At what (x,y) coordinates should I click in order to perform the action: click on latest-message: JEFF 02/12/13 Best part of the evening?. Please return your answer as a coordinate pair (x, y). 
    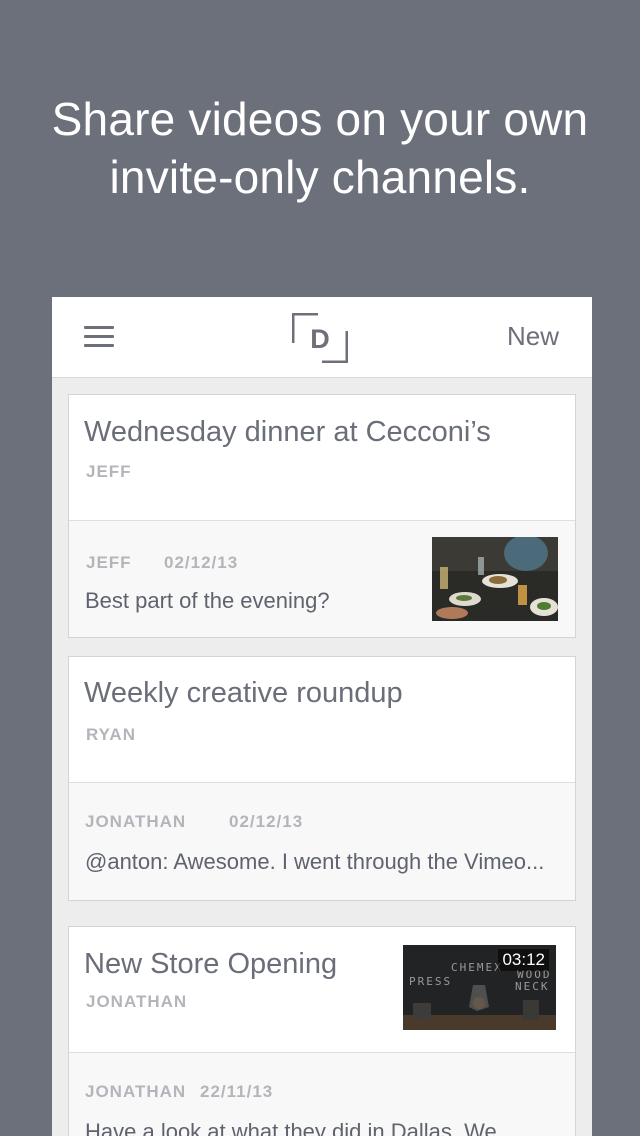
    Looking at the image, I should click on (322, 579).